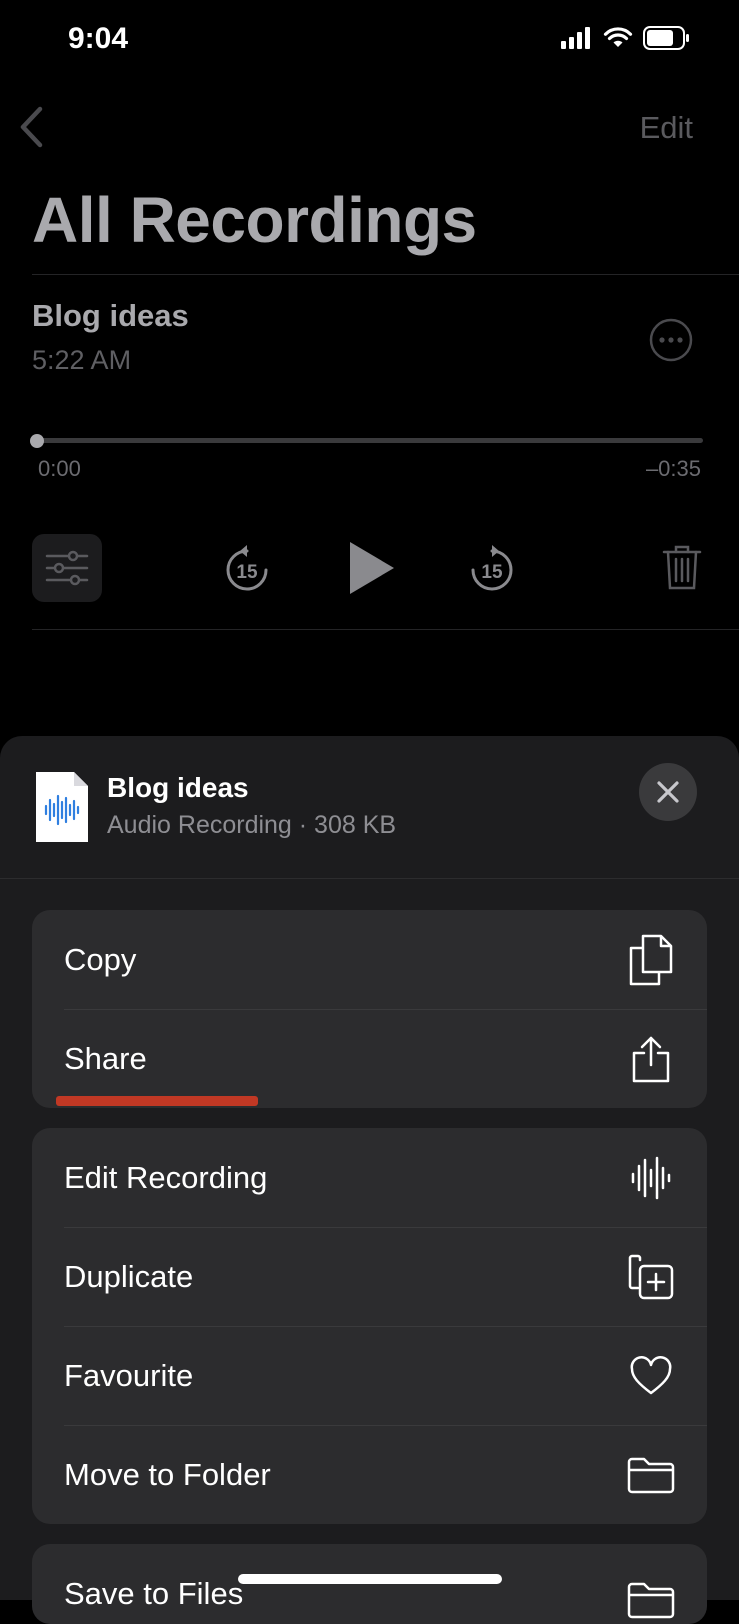 The width and height of the screenshot is (739, 1624). I want to click on file-subtitle: Audio Recording · 308 KB, so click(252, 825).